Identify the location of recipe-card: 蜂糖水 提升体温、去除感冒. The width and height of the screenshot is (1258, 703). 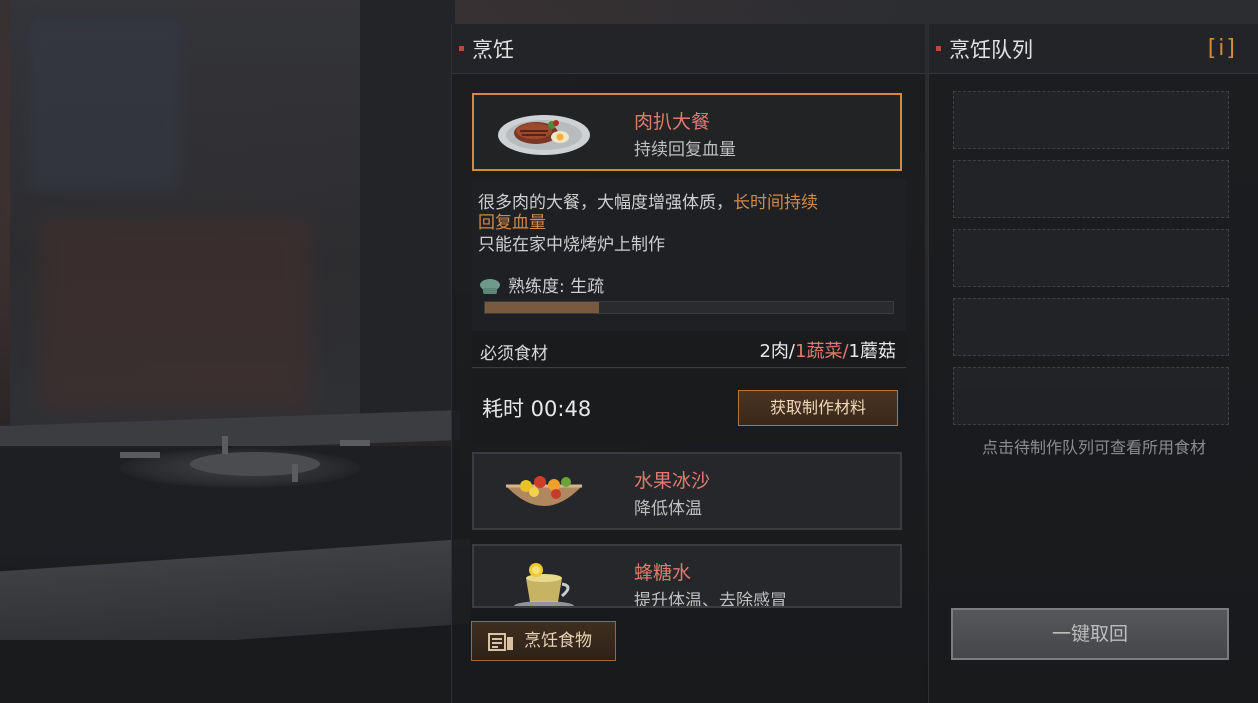
(687, 576).